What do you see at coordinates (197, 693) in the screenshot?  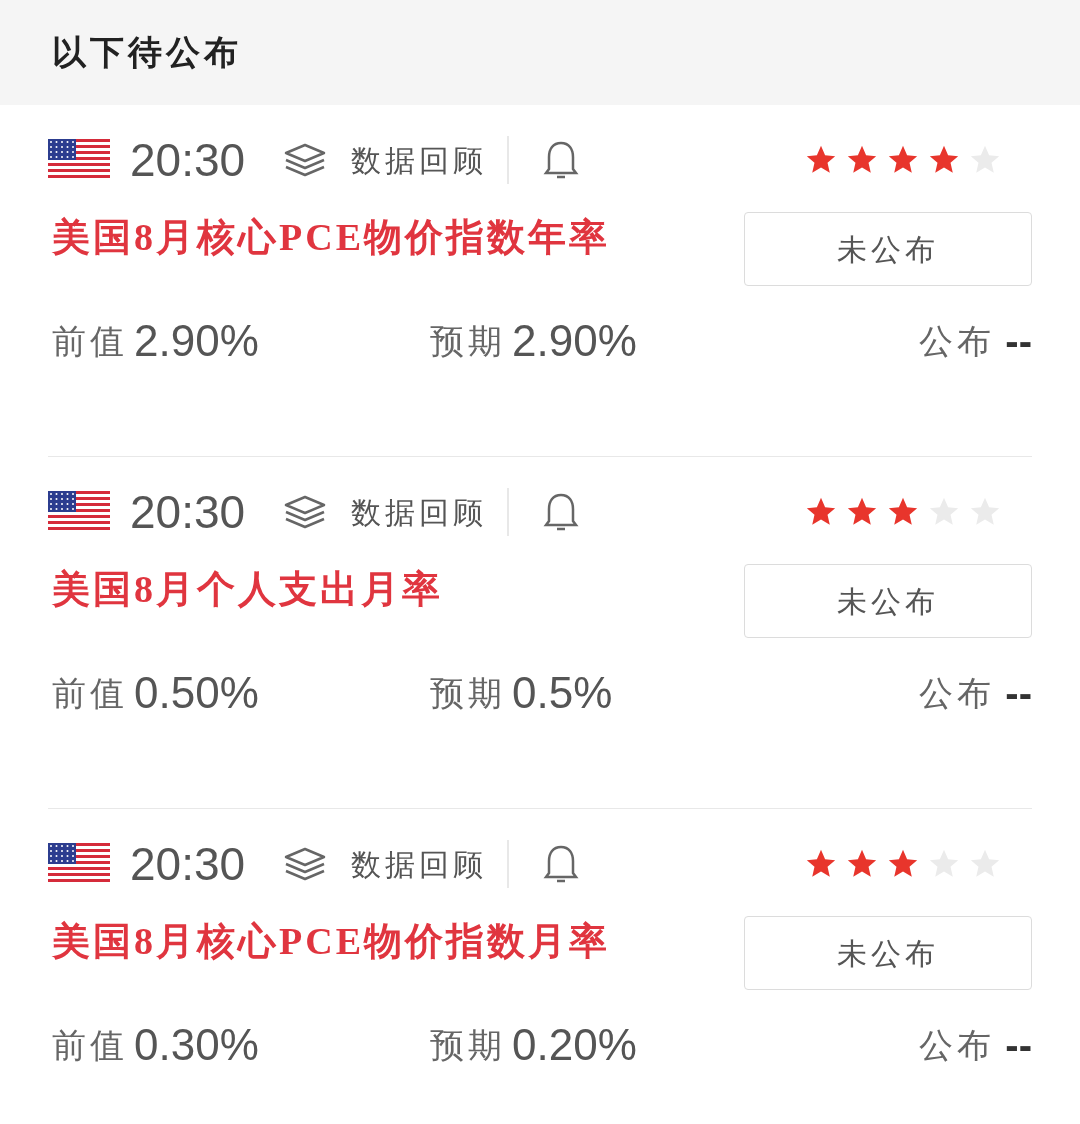 I see `previous-value: 0.50%` at bounding box center [197, 693].